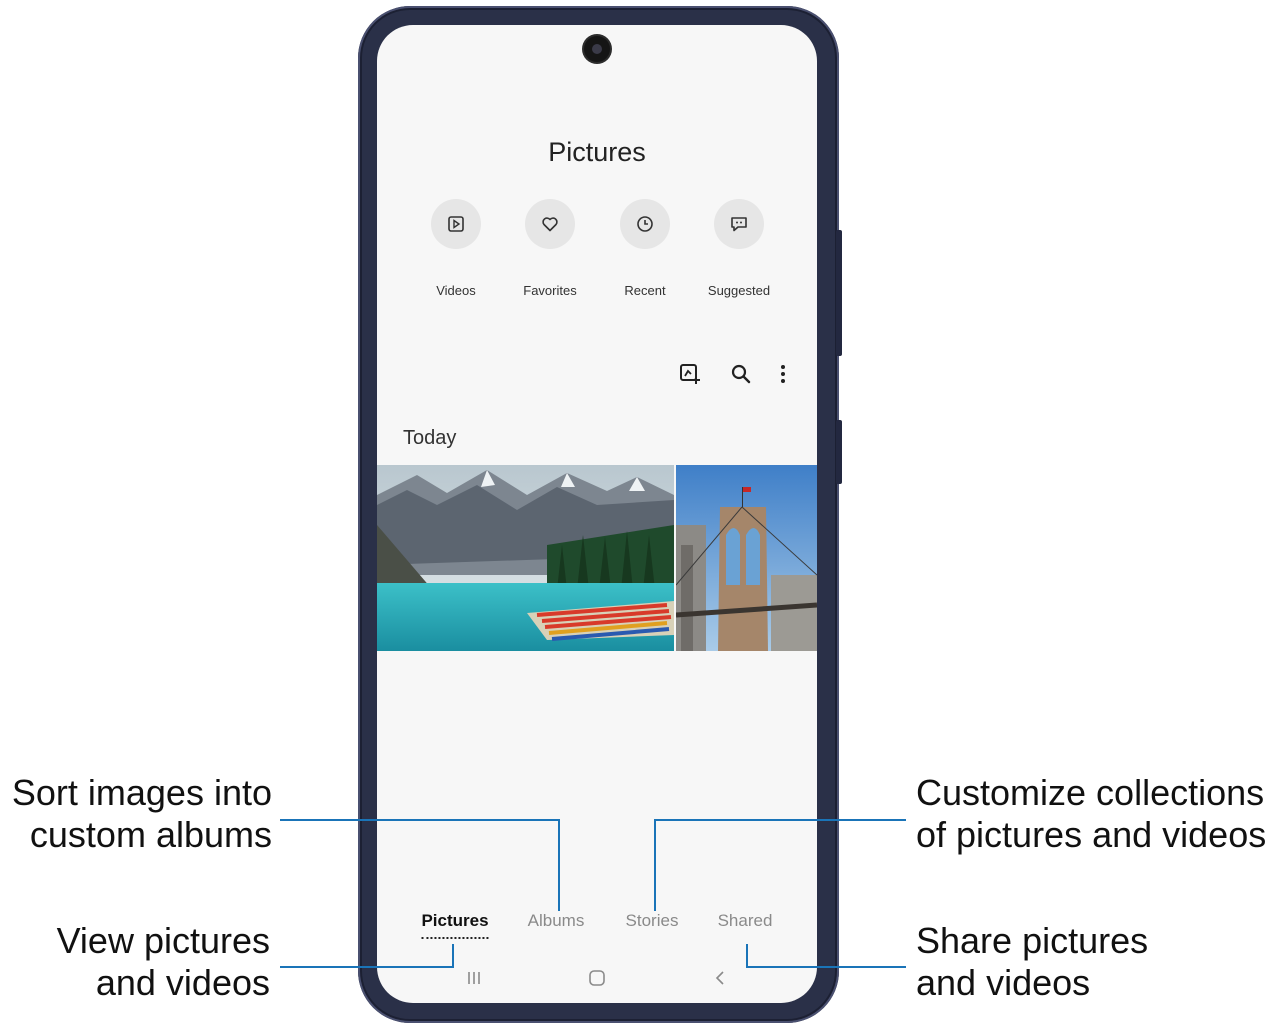 The image size is (1268, 1025). What do you see at coordinates (645, 290) in the screenshot?
I see `quick-action-label: Recent` at bounding box center [645, 290].